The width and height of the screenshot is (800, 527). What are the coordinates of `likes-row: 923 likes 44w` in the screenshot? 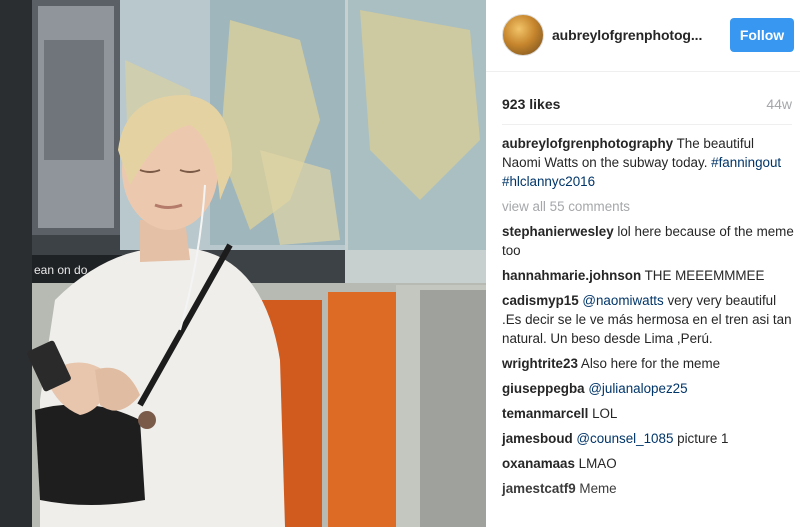 It's located at (647, 106).